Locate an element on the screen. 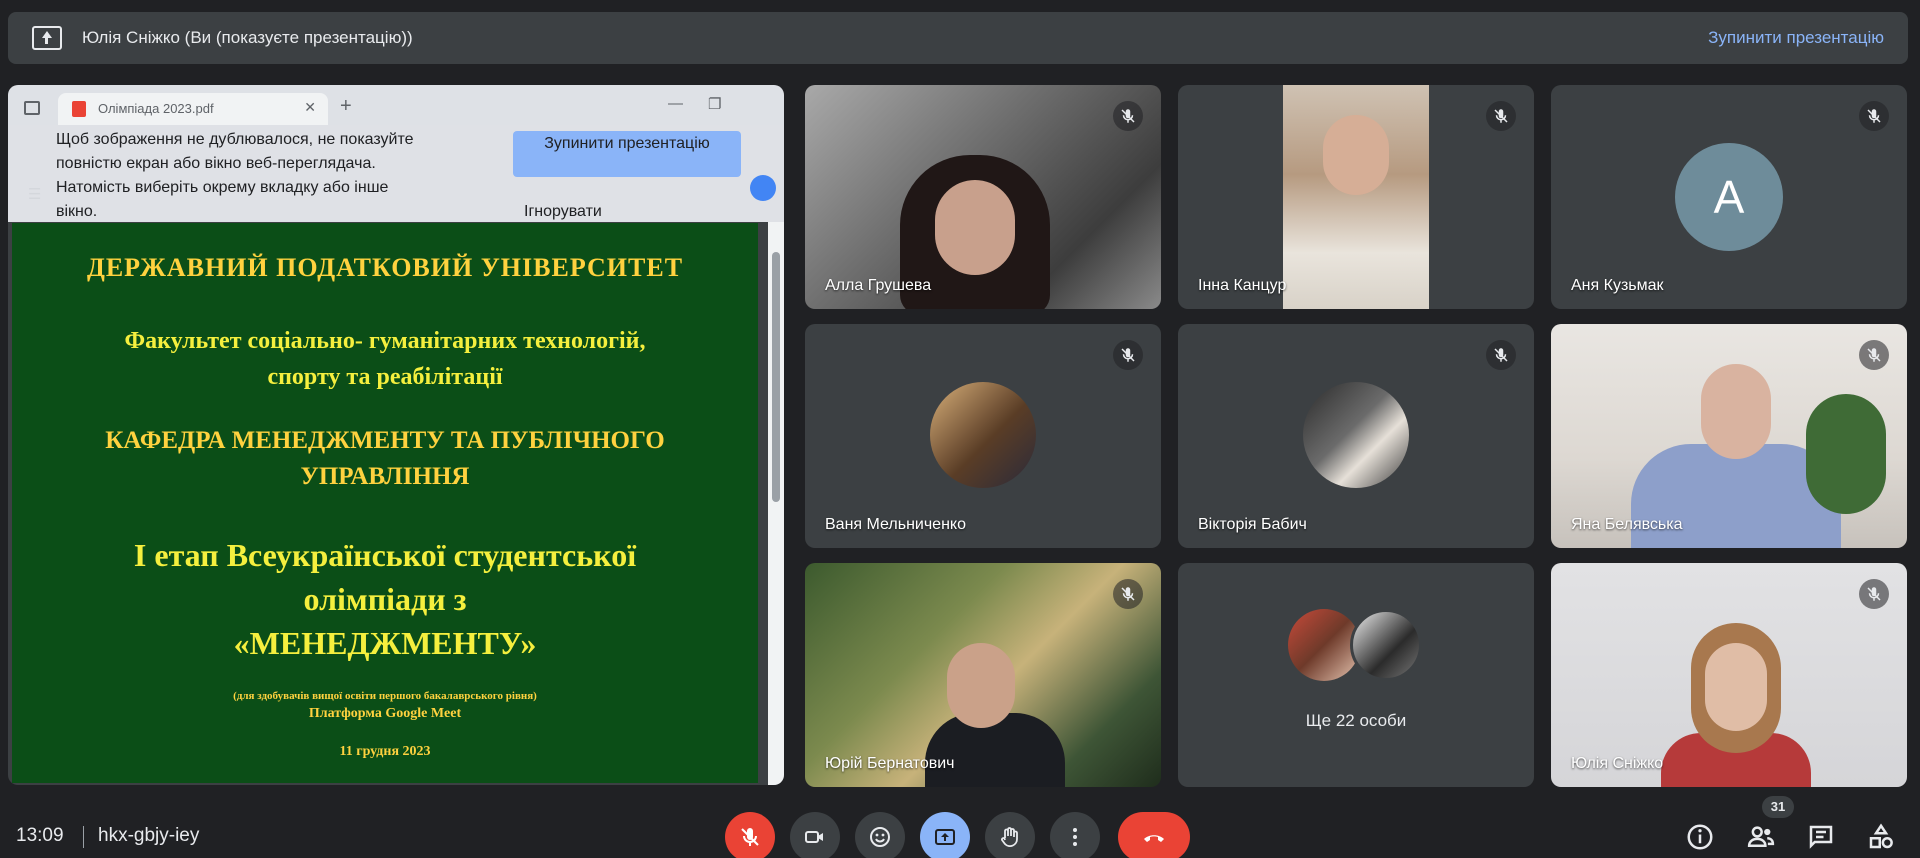  stop-presentation-button: Зупинити презентацію is located at coordinates (627, 154).